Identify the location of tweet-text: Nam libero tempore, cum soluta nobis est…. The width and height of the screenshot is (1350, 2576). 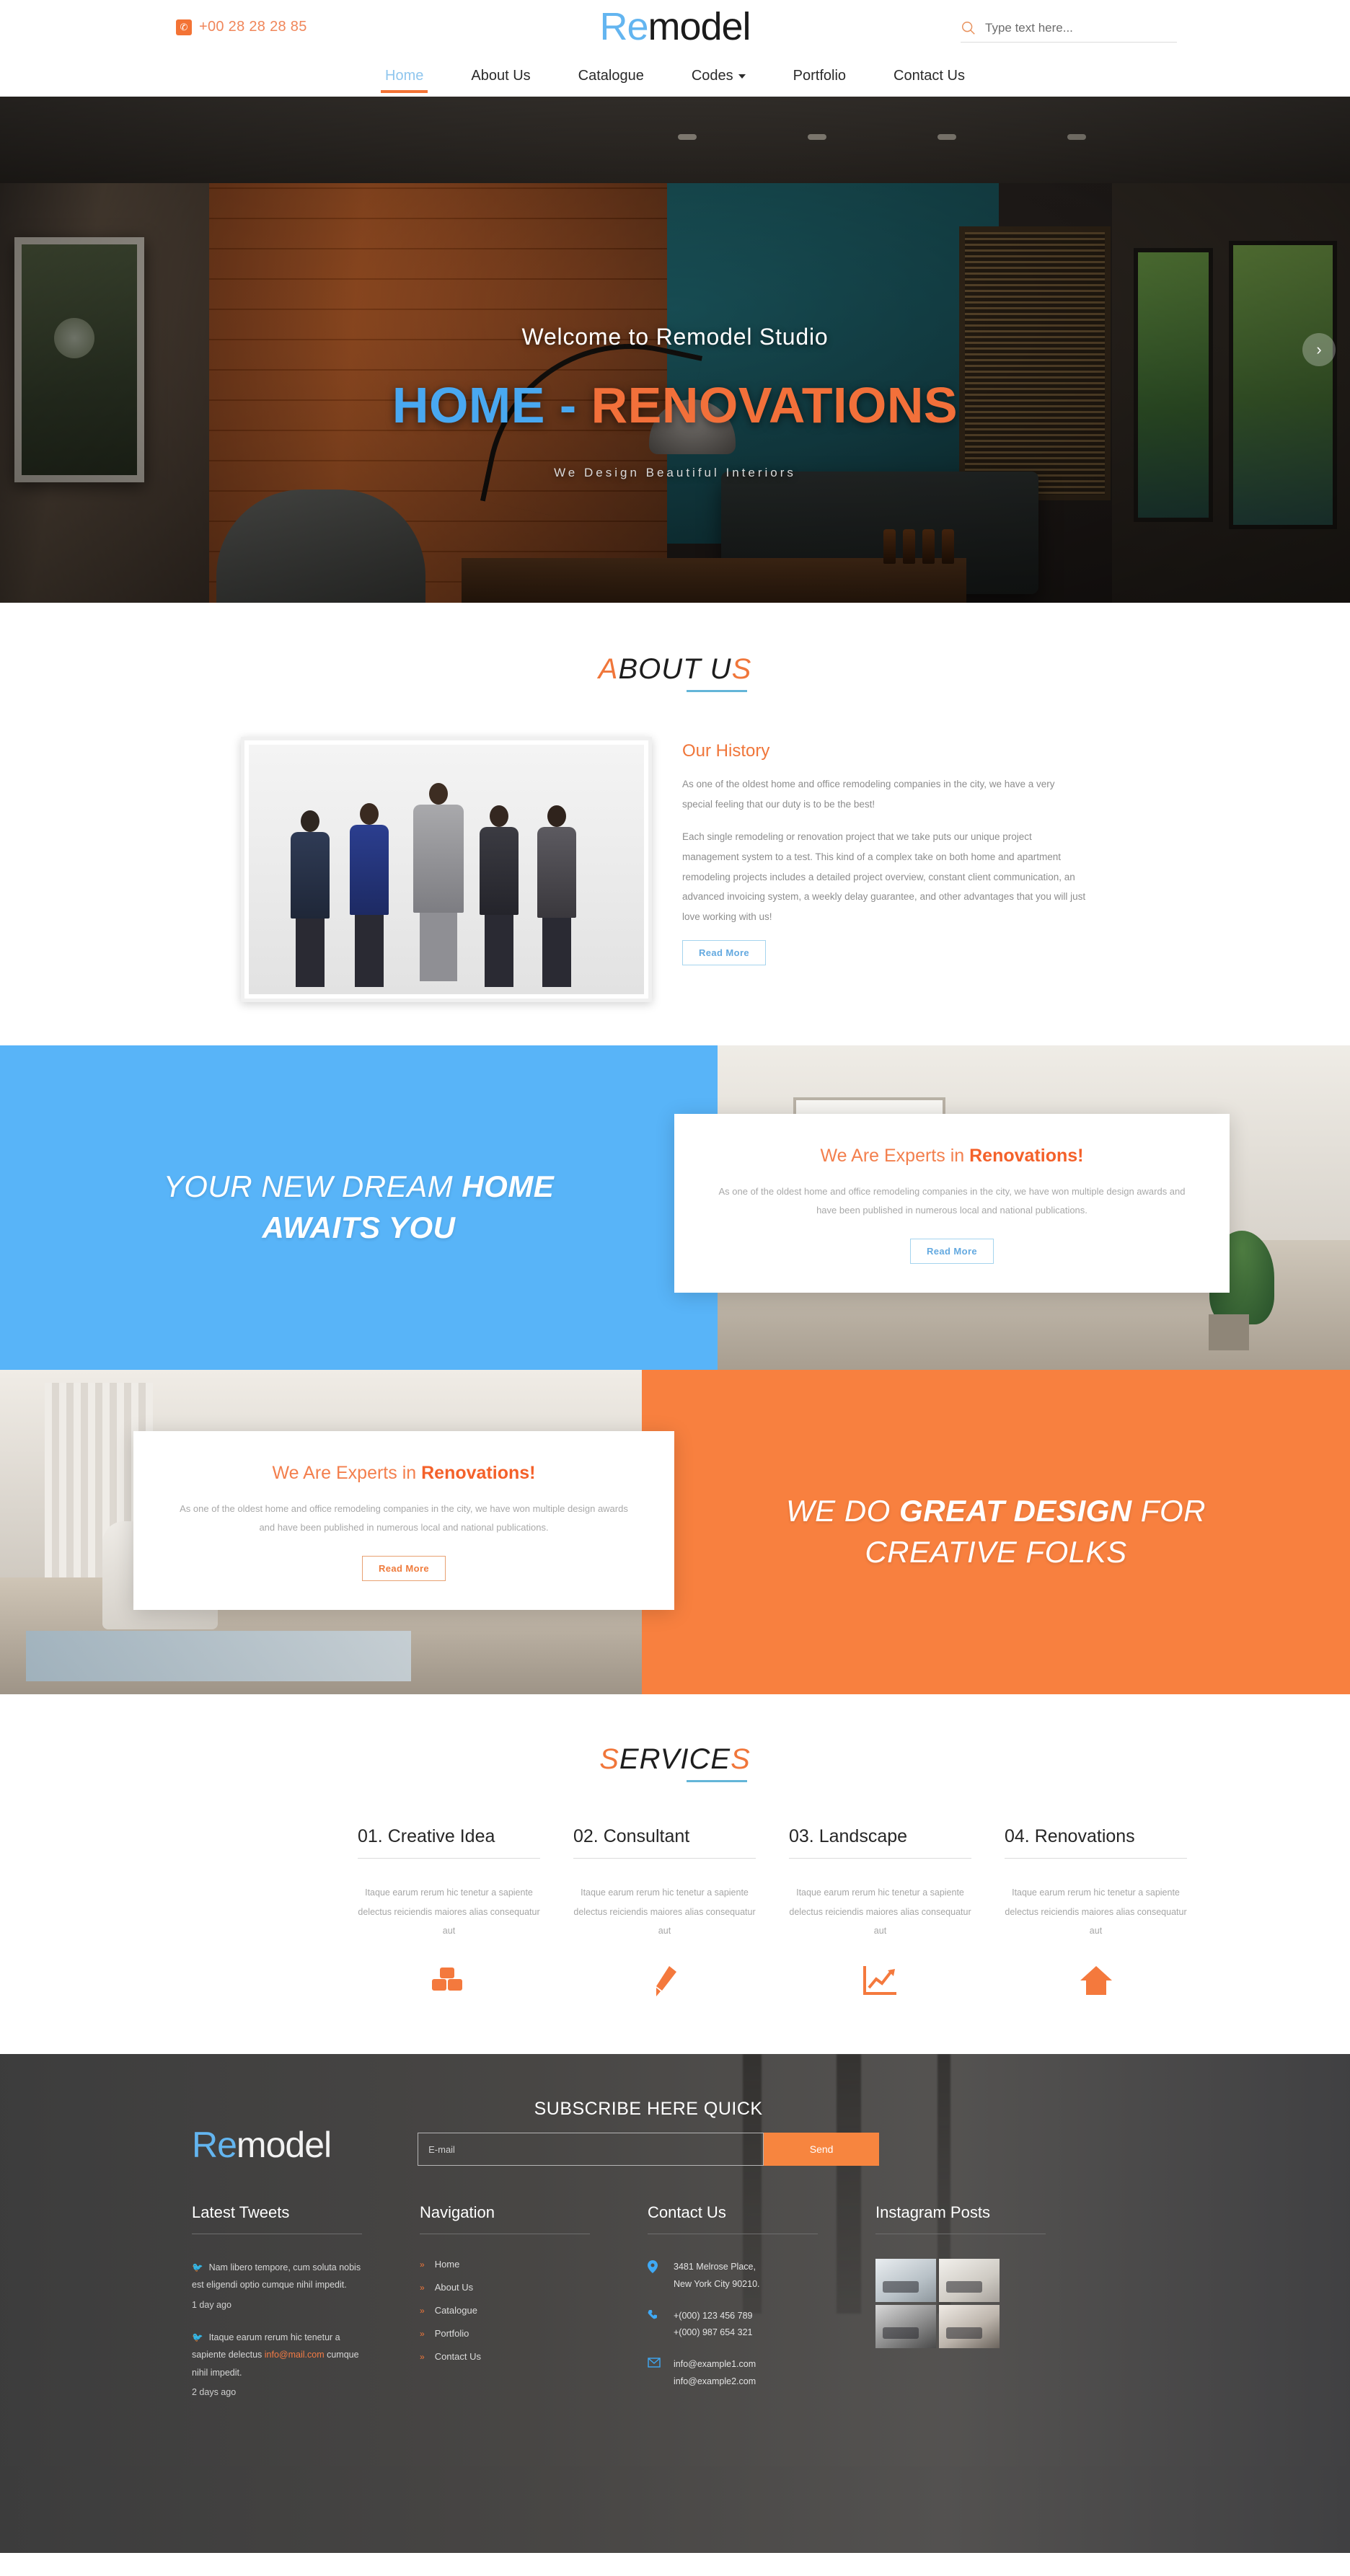
(276, 2276).